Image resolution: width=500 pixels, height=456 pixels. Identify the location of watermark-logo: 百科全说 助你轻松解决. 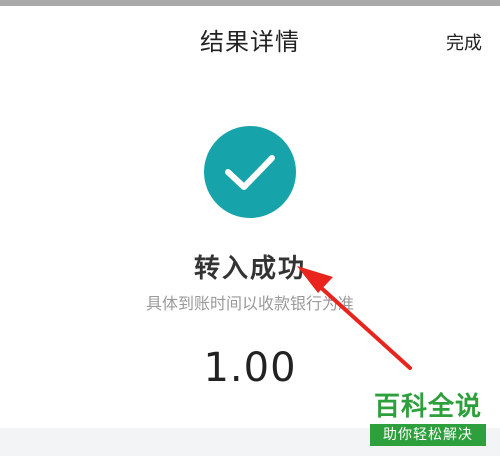
(428, 419).